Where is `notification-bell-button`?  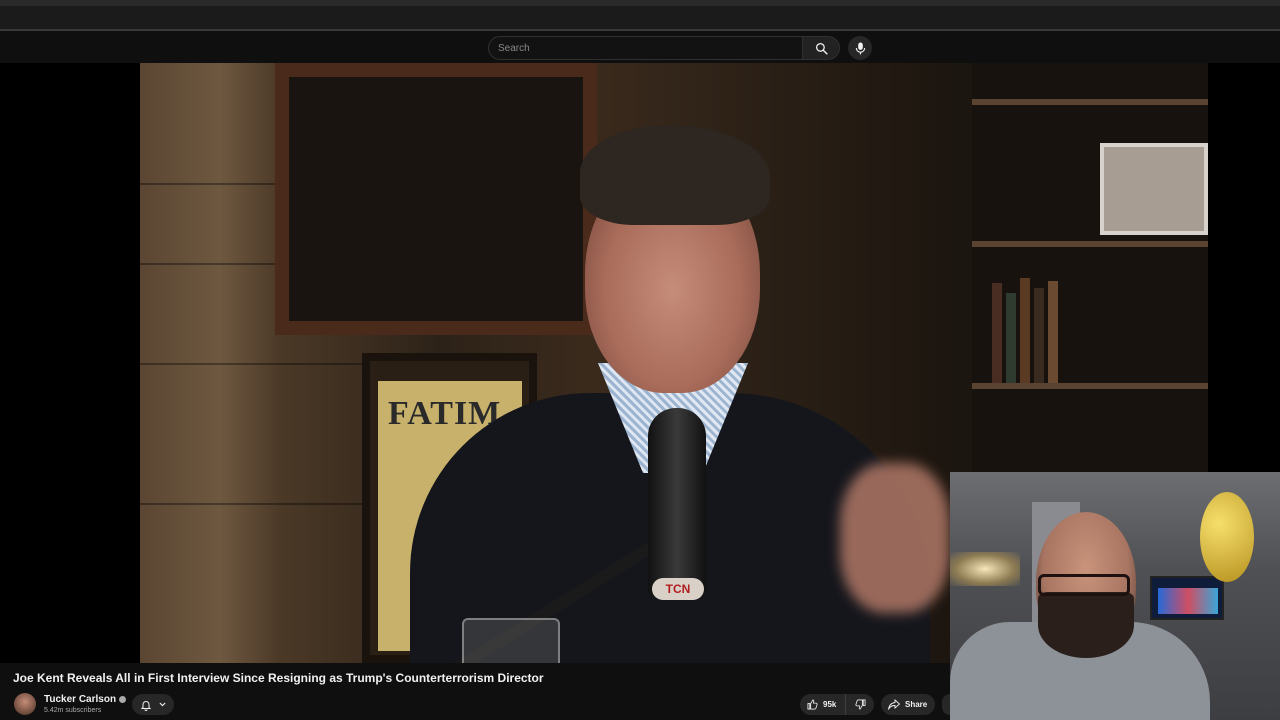 notification-bell-button is located at coordinates (153, 704).